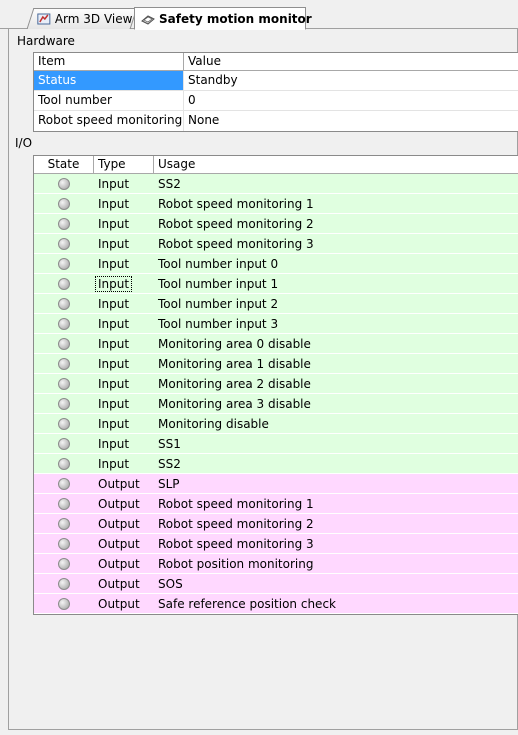 The height and width of the screenshot is (735, 518). Describe the element at coordinates (64, 164) in the screenshot. I see `column-header-state: State` at that location.